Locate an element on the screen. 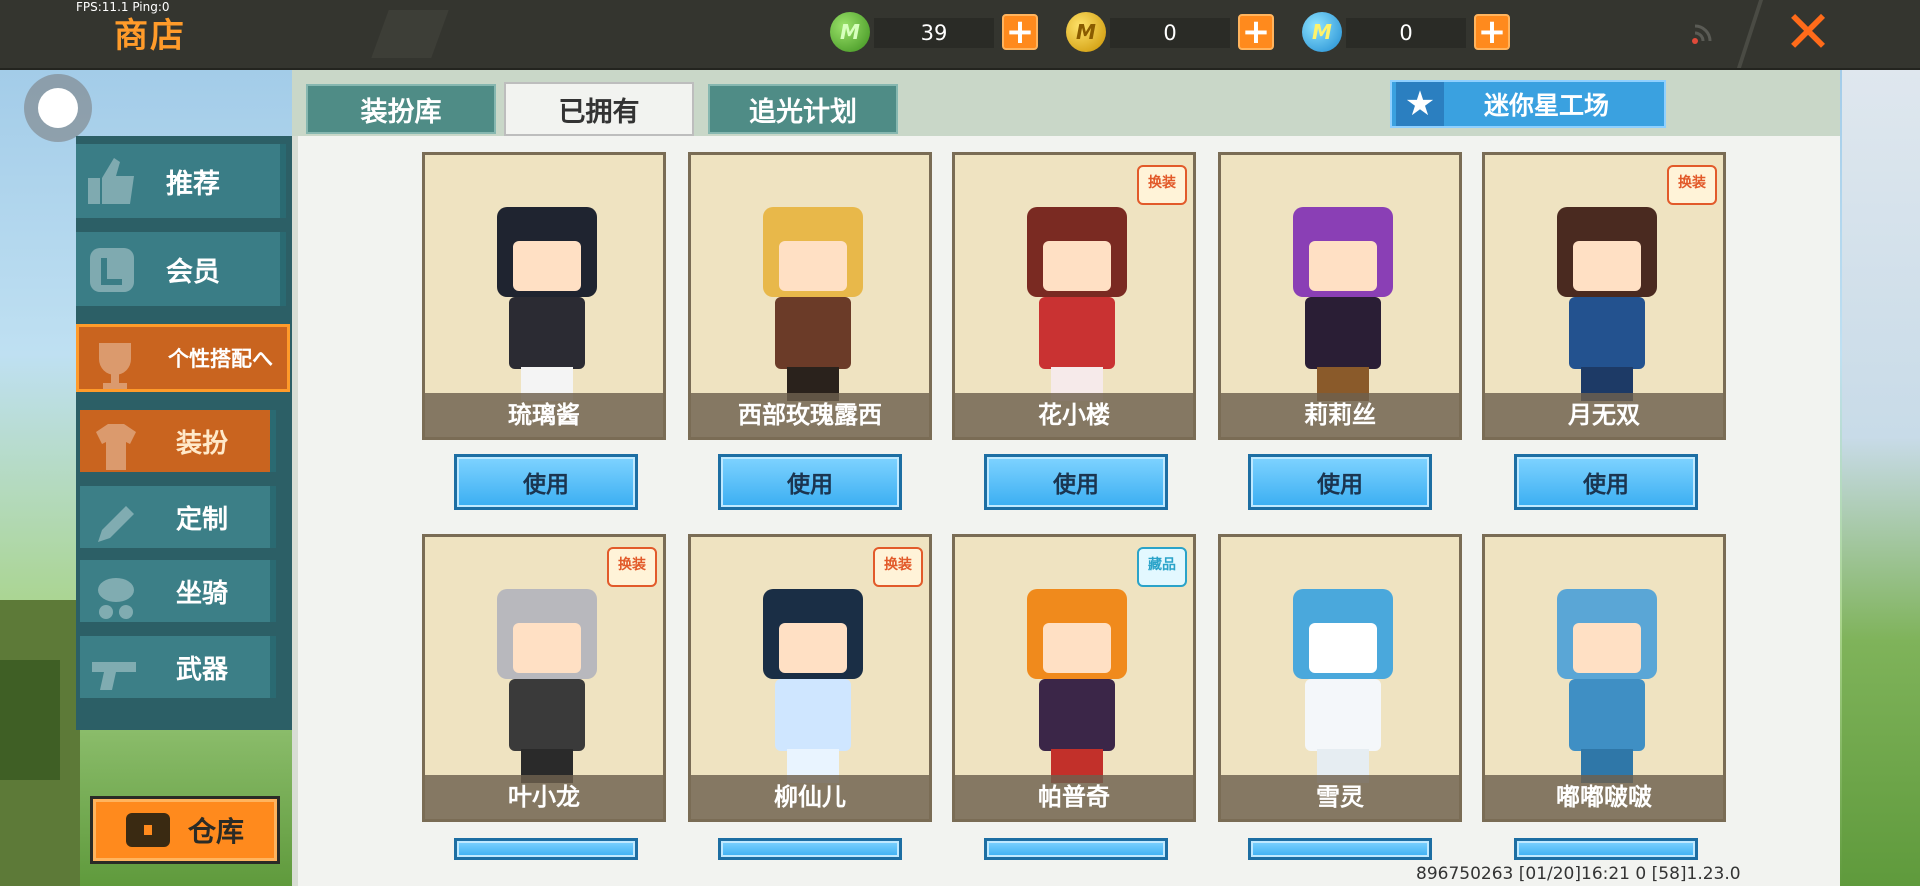  background-block is located at coordinates (30, 720).